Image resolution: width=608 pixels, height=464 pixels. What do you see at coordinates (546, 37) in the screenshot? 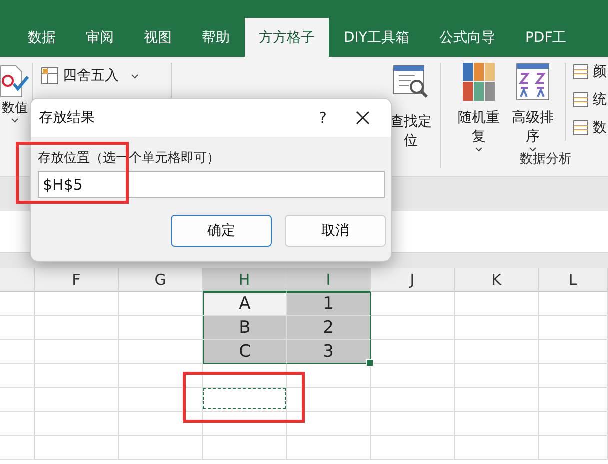
I see `ribbon-tab: PDF工` at bounding box center [546, 37].